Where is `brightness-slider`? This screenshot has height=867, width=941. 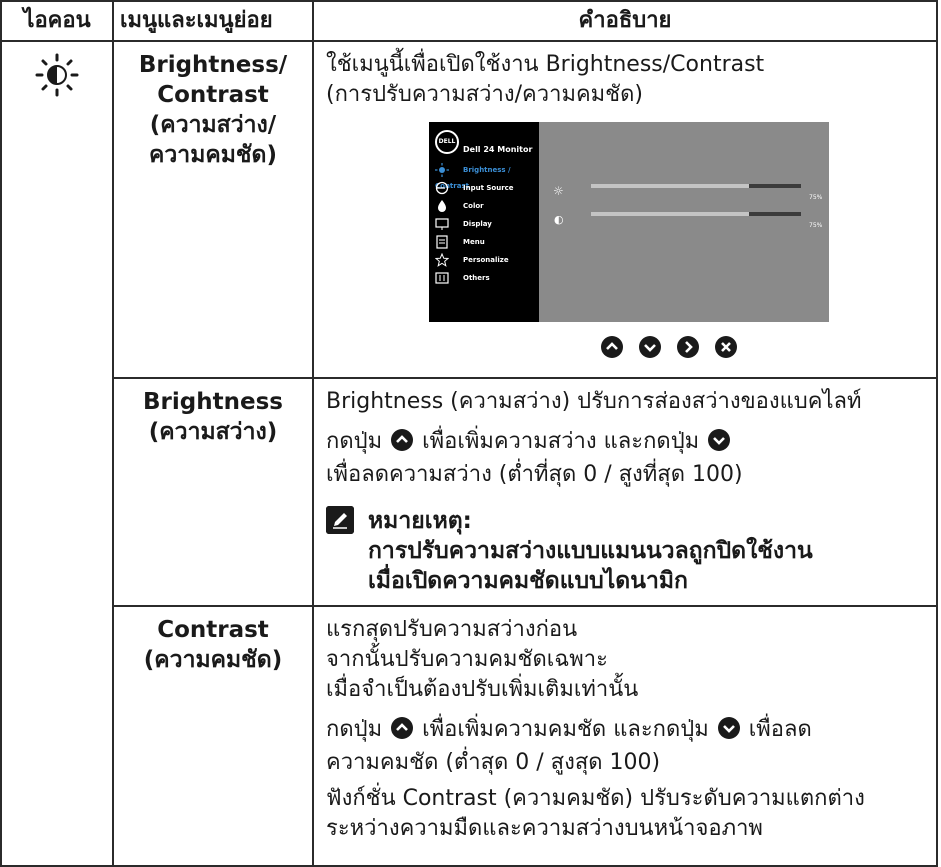 brightness-slider is located at coordinates (696, 186).